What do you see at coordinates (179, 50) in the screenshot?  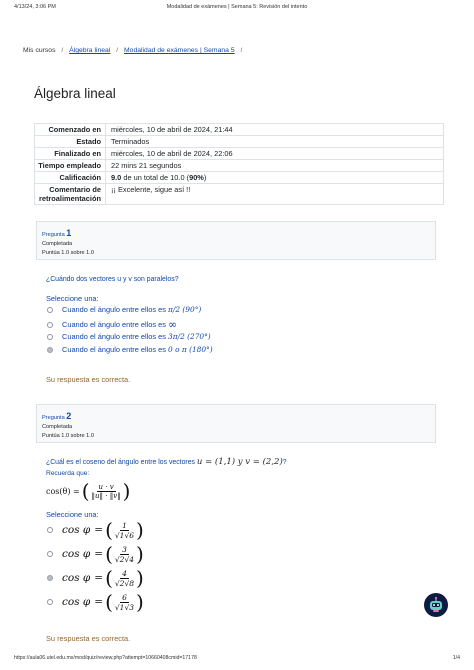 I see `breadcrumb-quiz-link: Modalidad de exámenes | Semana 5` at bounding box center [179, 50].